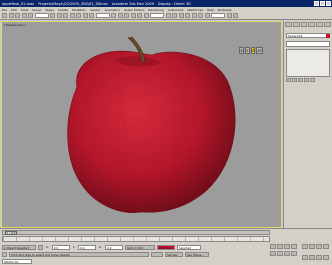 The height and width of the screenshot is (265, 332). Describe the element at coordinates (312, 246) in the screenshot. I see `zoom-all-button` at that location.